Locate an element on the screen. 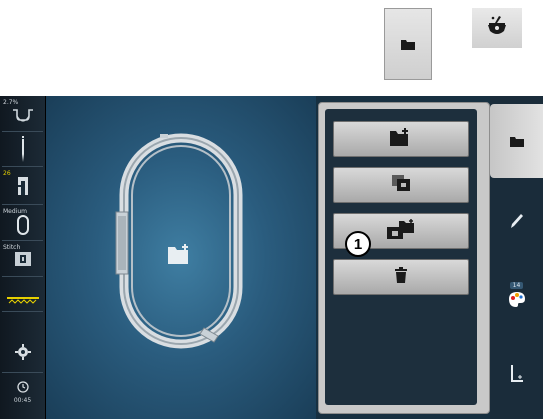  tab-strip: 14 is located at coordinates (516, 257).